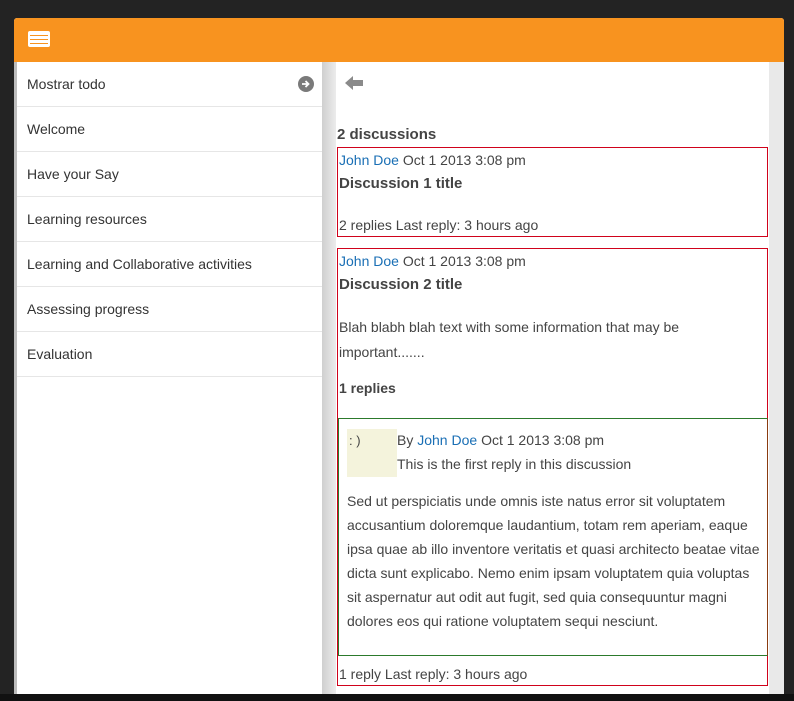 Image resolution: width=794 pixels, height=701 pixels. Describe the element at coordinates (397, 697) in the screenshot. I see `window-bottom-edge` at that location.